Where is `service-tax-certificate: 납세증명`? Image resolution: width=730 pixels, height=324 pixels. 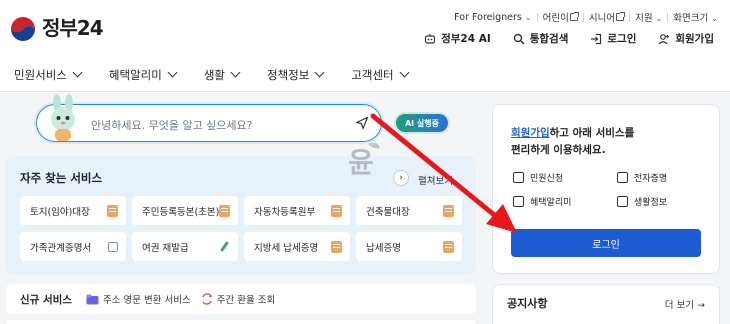
service-tax-certificate: 납세증명 is located at coordinates (409, 246).